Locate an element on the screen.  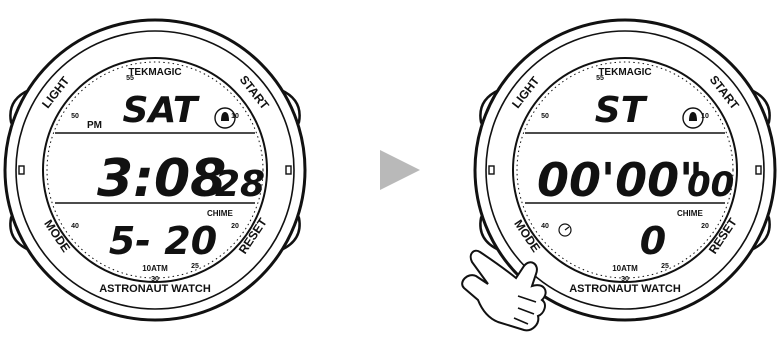
progress-arrow-icon is located at coordinates (400, 170).